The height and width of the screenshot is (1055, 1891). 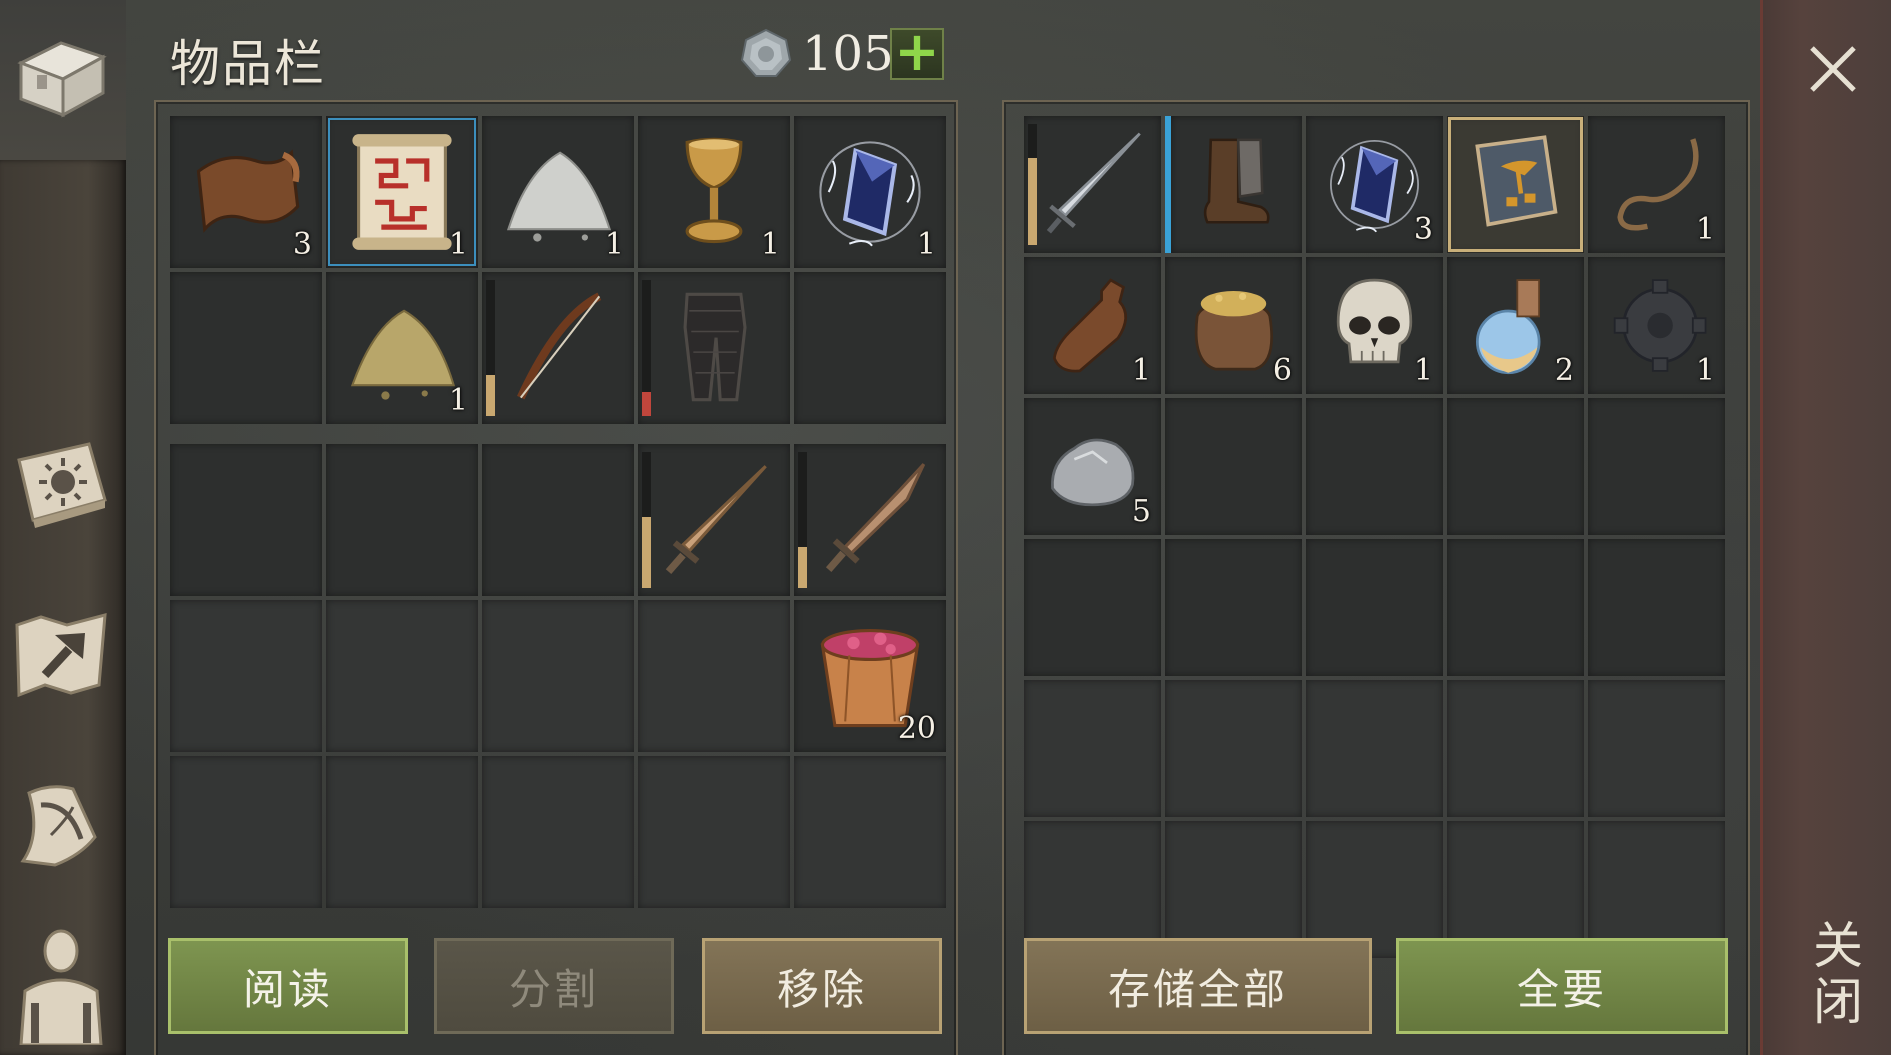 I want to click on skull-icon, so click(x=1374, y=325).